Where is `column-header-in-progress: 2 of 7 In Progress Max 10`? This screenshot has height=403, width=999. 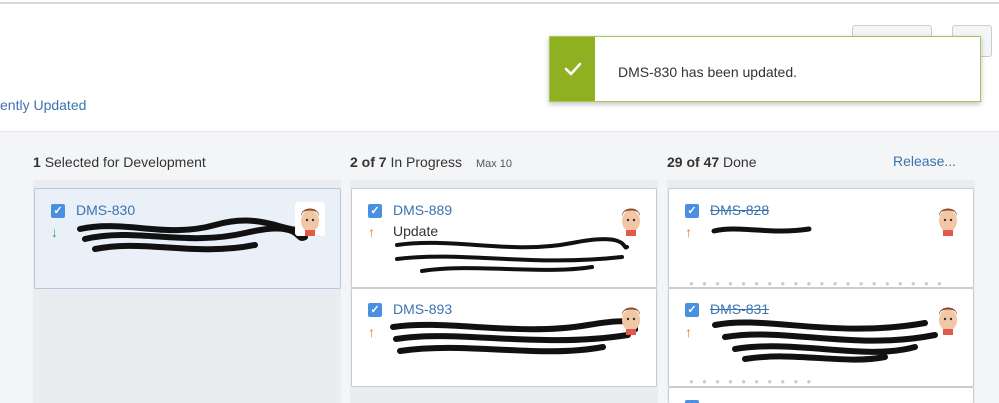
column-header-in-progress: 2 of 7 In Progress Max 10 is located at coordinates (431, 162).